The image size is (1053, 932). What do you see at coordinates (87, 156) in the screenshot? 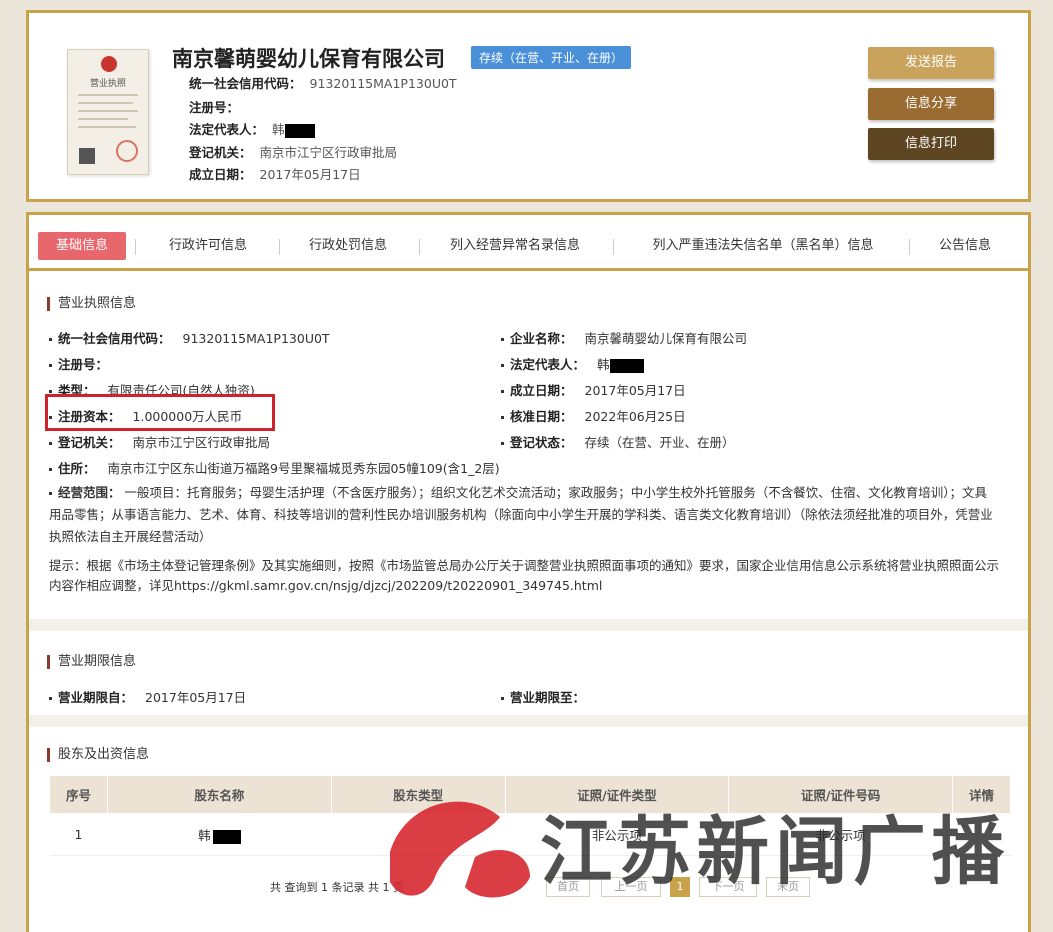
I see `qr-code-icon` at bounding box center [87, 156].